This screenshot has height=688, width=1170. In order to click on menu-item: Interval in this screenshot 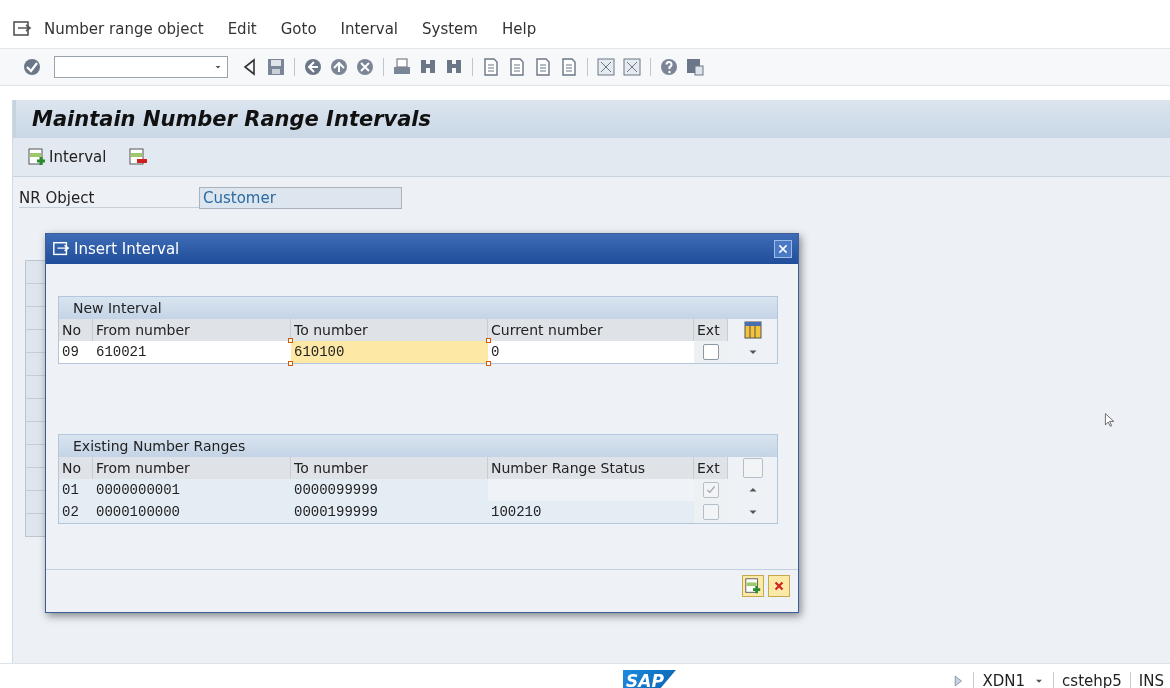, I will do `click(369, 29)`.